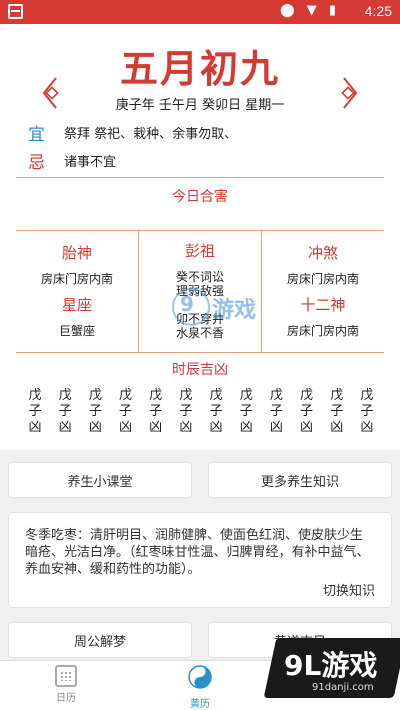 This screenshot has height=710, width=400. What do you see at coordinates (322, 279) in the screenshot?
I see `chongsha-text: 房床门房内南` at bounding box center [322, 279].